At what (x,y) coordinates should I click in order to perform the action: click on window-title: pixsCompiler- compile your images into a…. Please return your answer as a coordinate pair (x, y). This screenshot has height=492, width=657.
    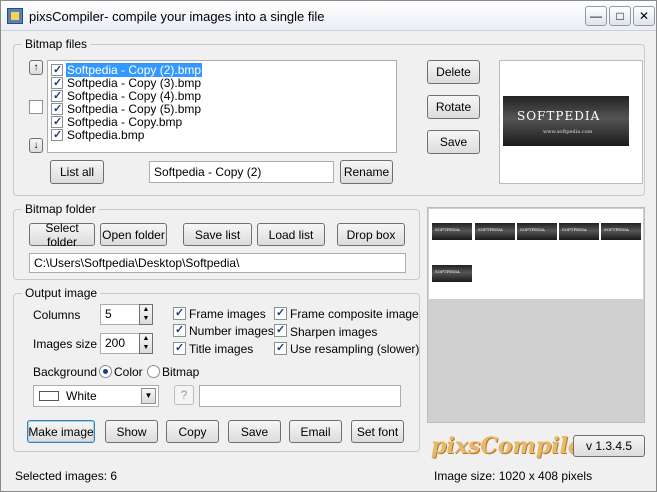
    Looking at the image, I should click on (177, 16).